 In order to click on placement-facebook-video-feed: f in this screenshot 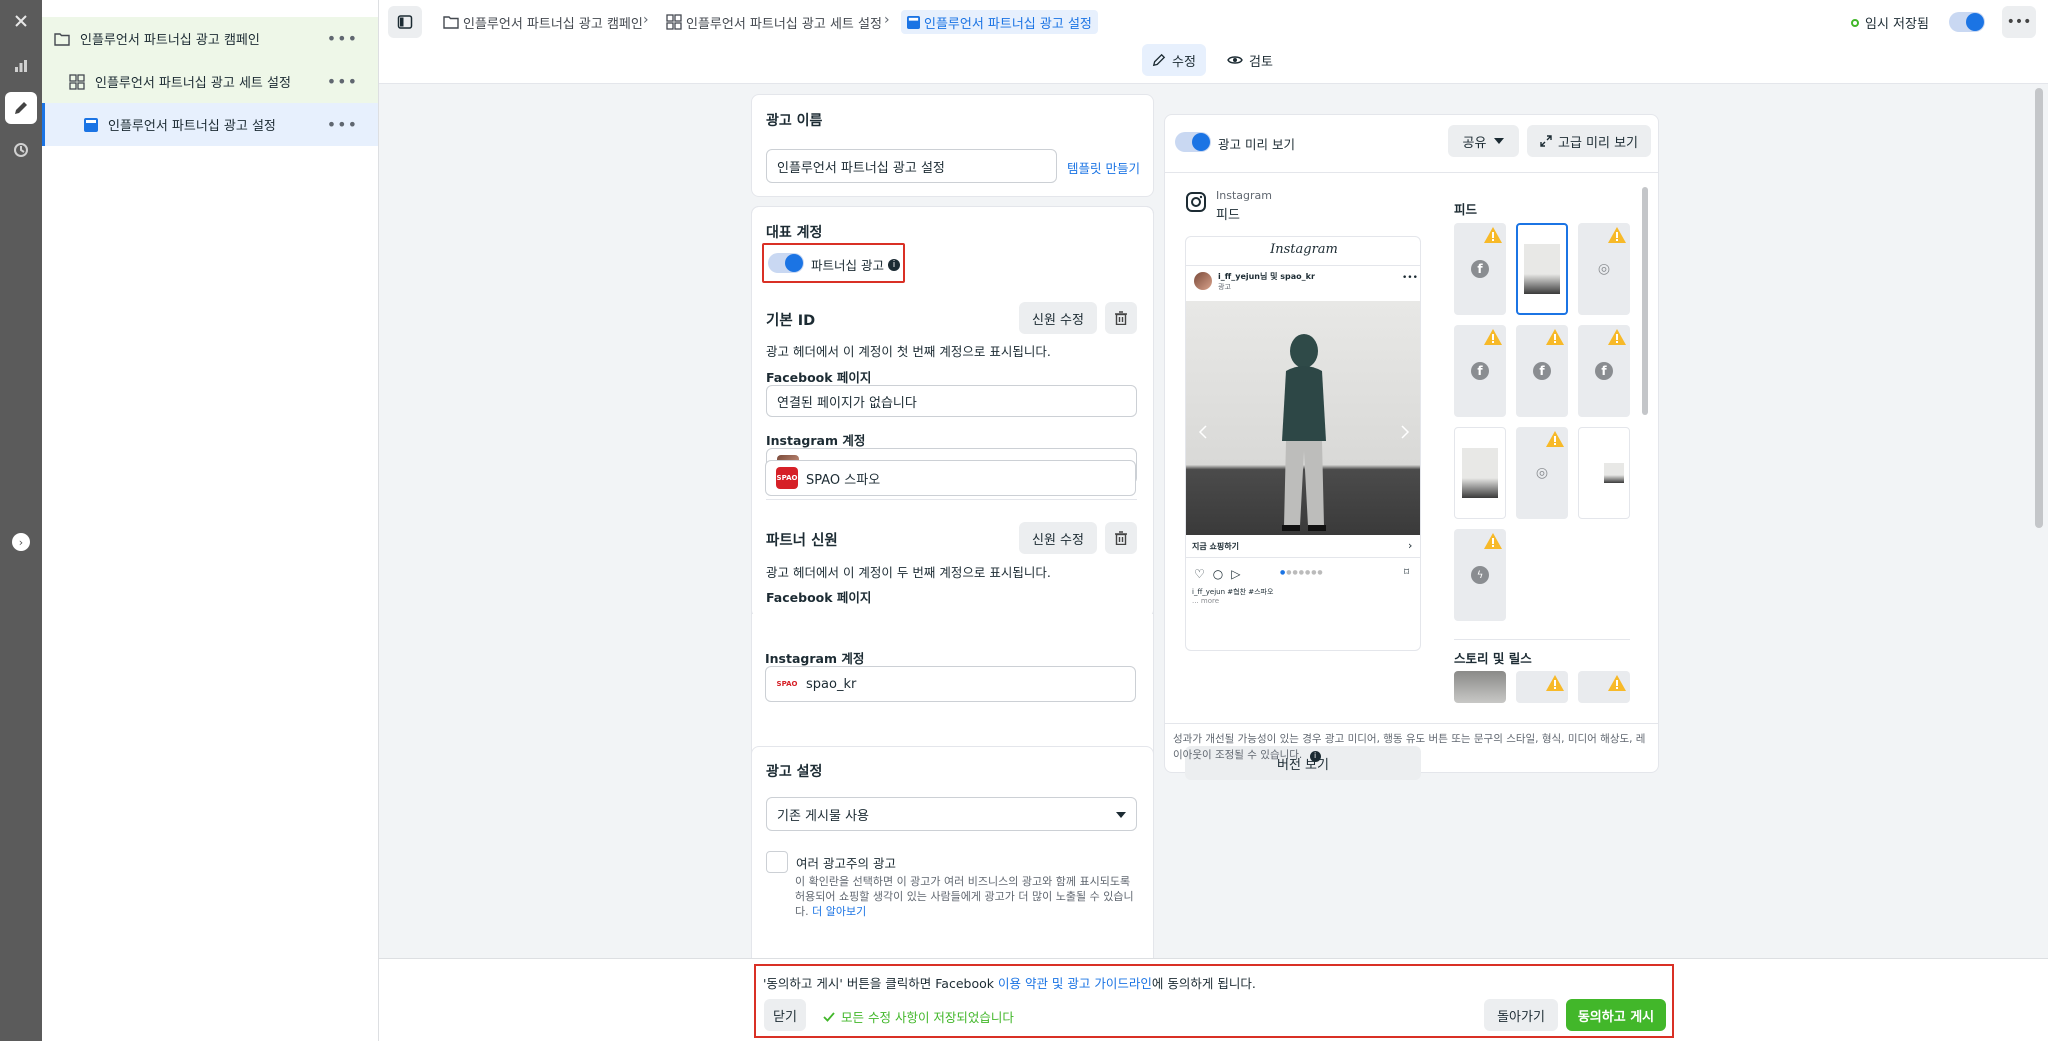, I will do `click(1542, 371)`.